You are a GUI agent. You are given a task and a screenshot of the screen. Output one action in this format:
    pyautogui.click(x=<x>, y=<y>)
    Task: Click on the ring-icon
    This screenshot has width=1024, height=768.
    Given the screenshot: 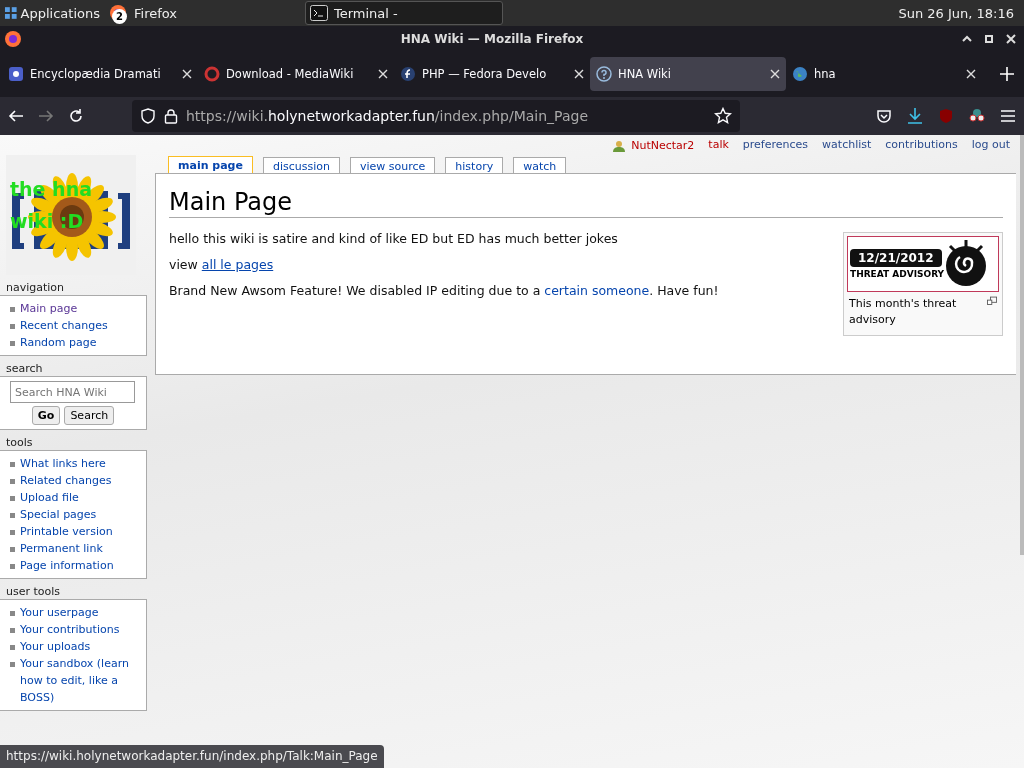 What is the action you would take?
    pyautogui.click(x=212, y=74)
    